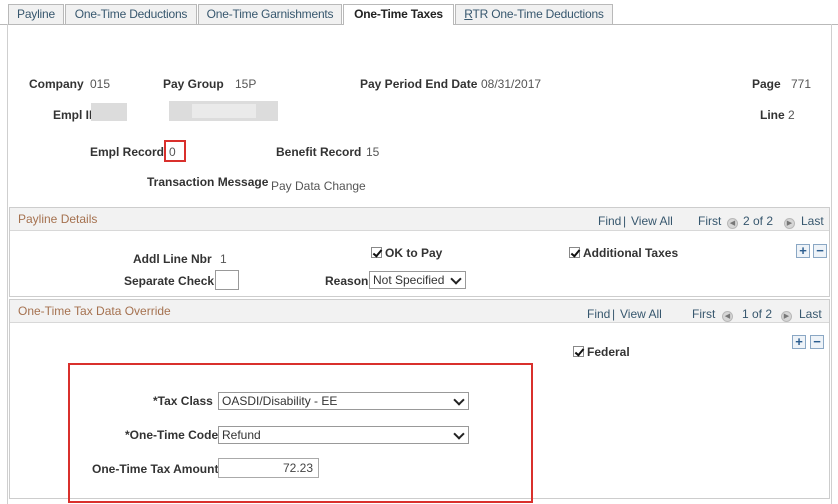  What do you see at coordinates (343, 401) in the screenshot?
I see `tax-class-select: OASDI/Disability - EE` at bounding box center [343, 401].